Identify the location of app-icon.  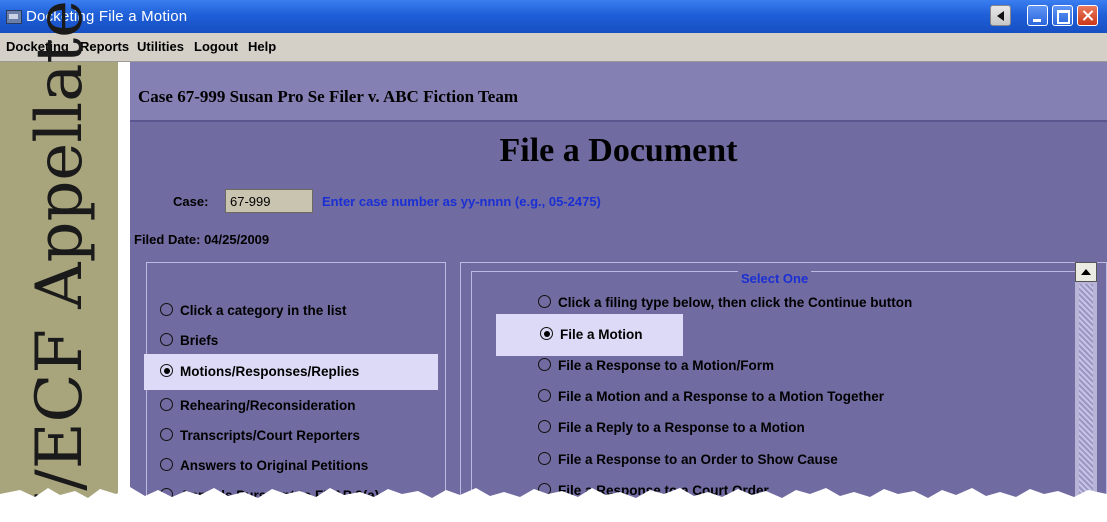
(14, 17).